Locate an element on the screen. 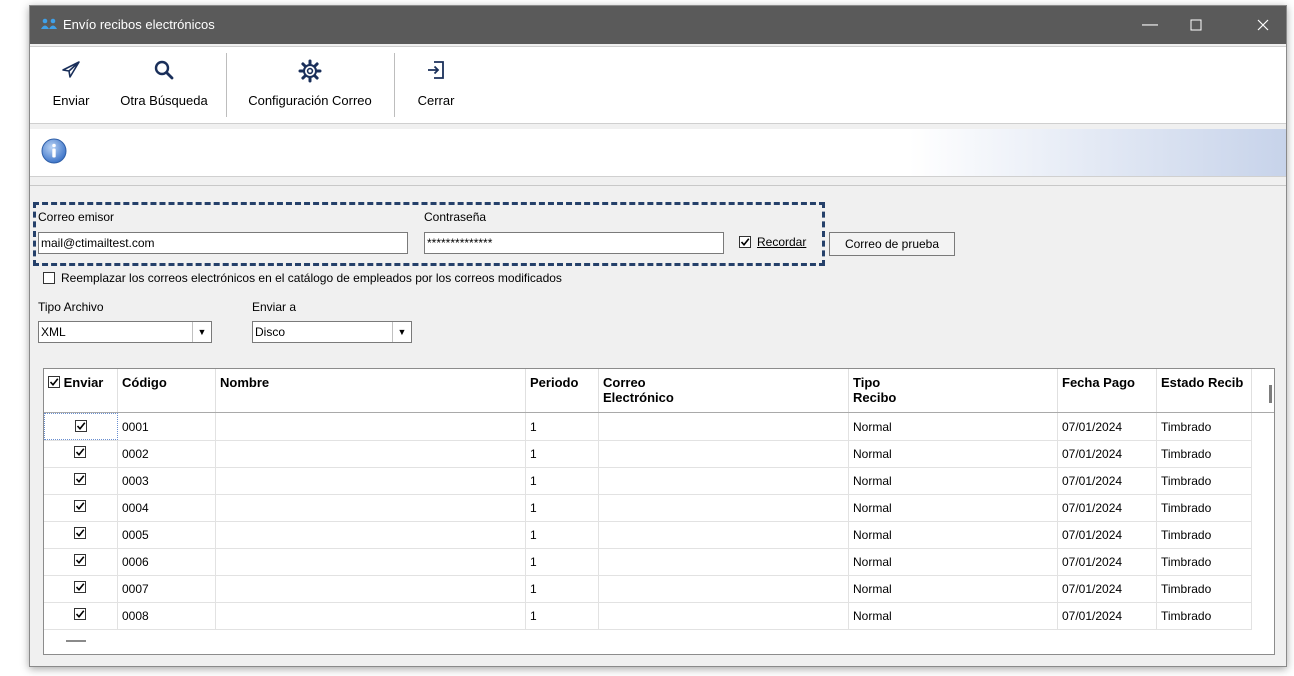  header-send: Enviar is located at coordinates (81, 390).